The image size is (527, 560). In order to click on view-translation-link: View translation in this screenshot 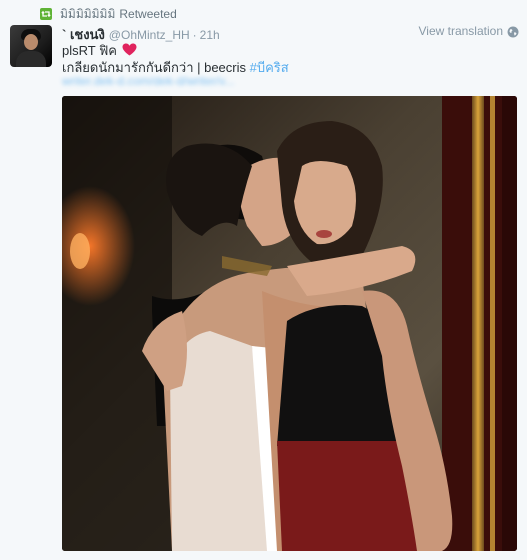, I will do `click(469, 31)`.